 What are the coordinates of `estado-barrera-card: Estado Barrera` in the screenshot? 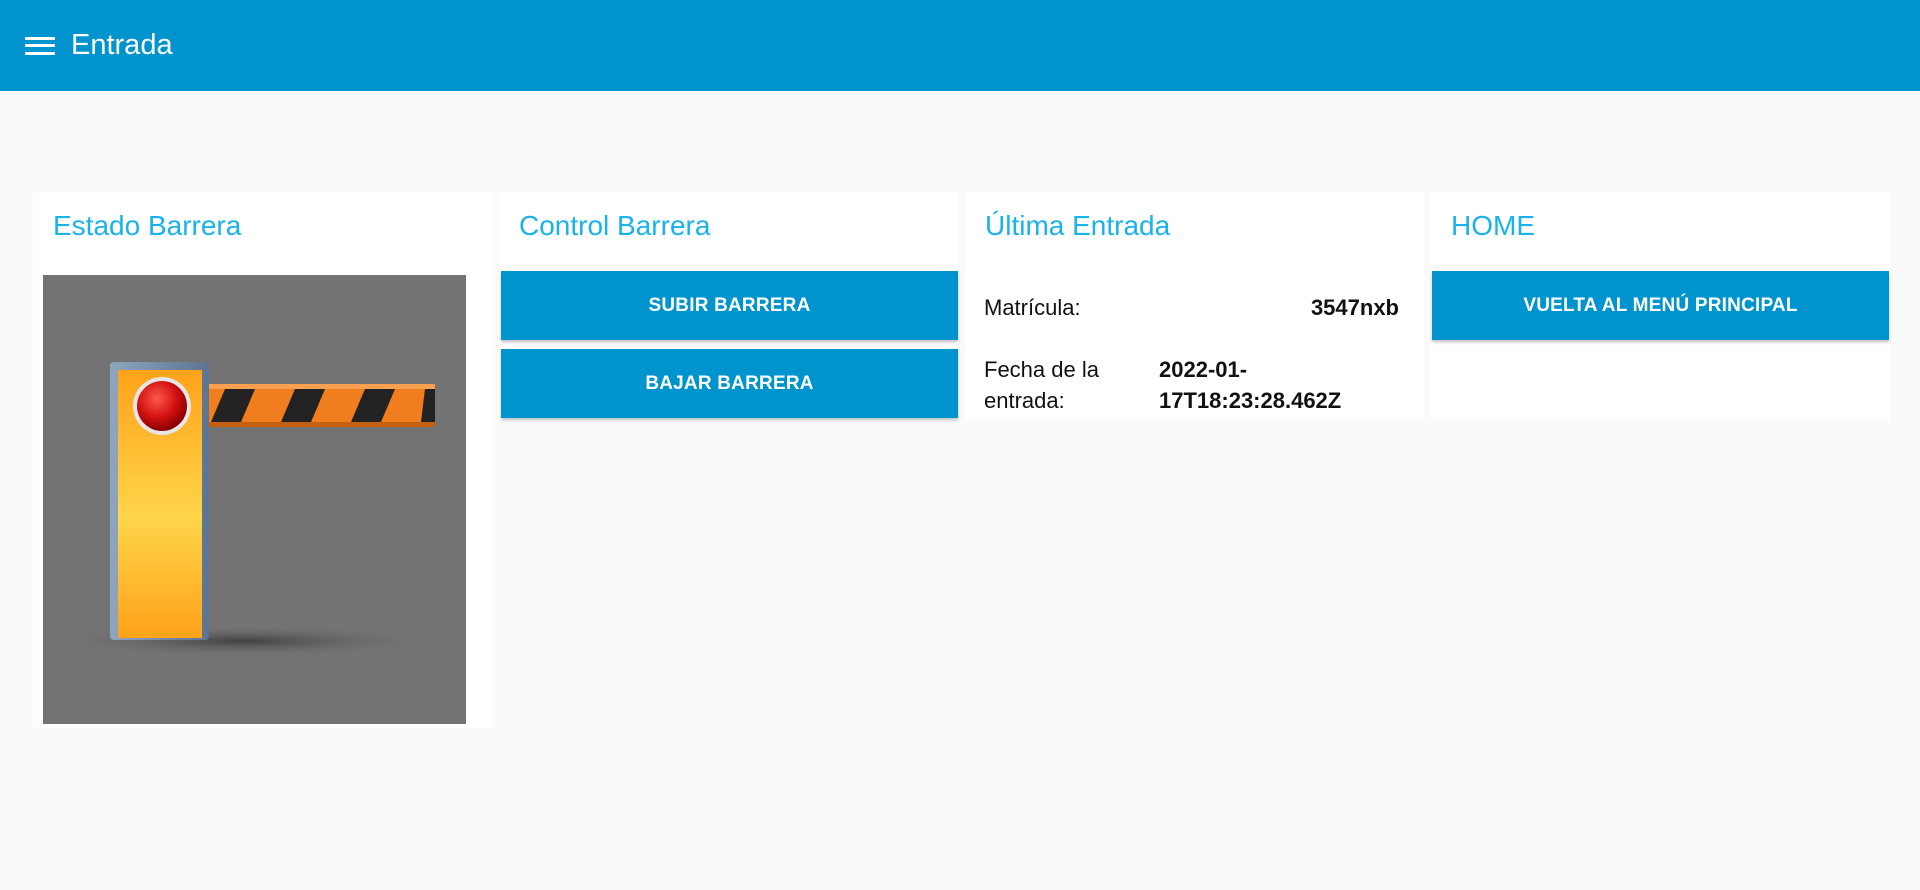 It's located at (262, 460).